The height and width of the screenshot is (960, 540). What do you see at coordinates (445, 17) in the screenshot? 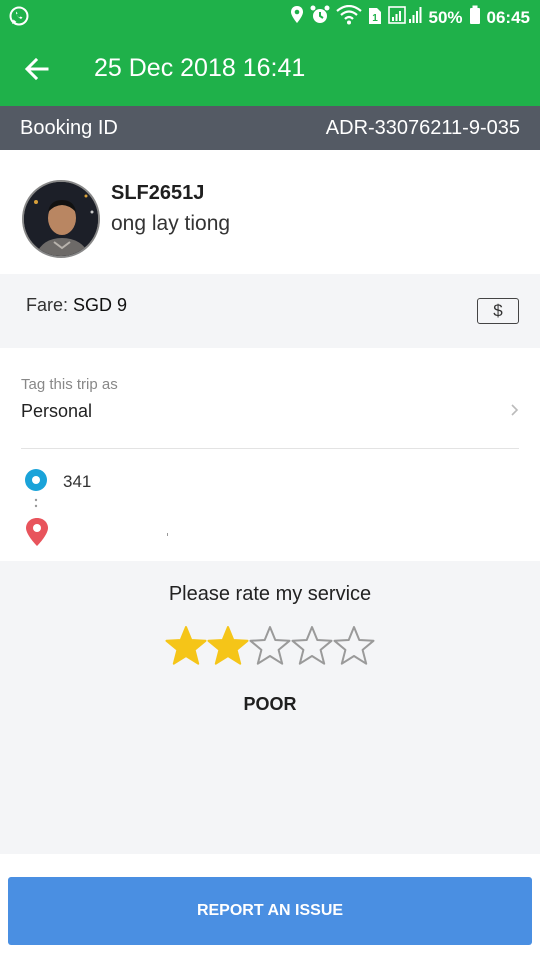
I see `battery-percent: 50%` at bounding box center [445, 17].